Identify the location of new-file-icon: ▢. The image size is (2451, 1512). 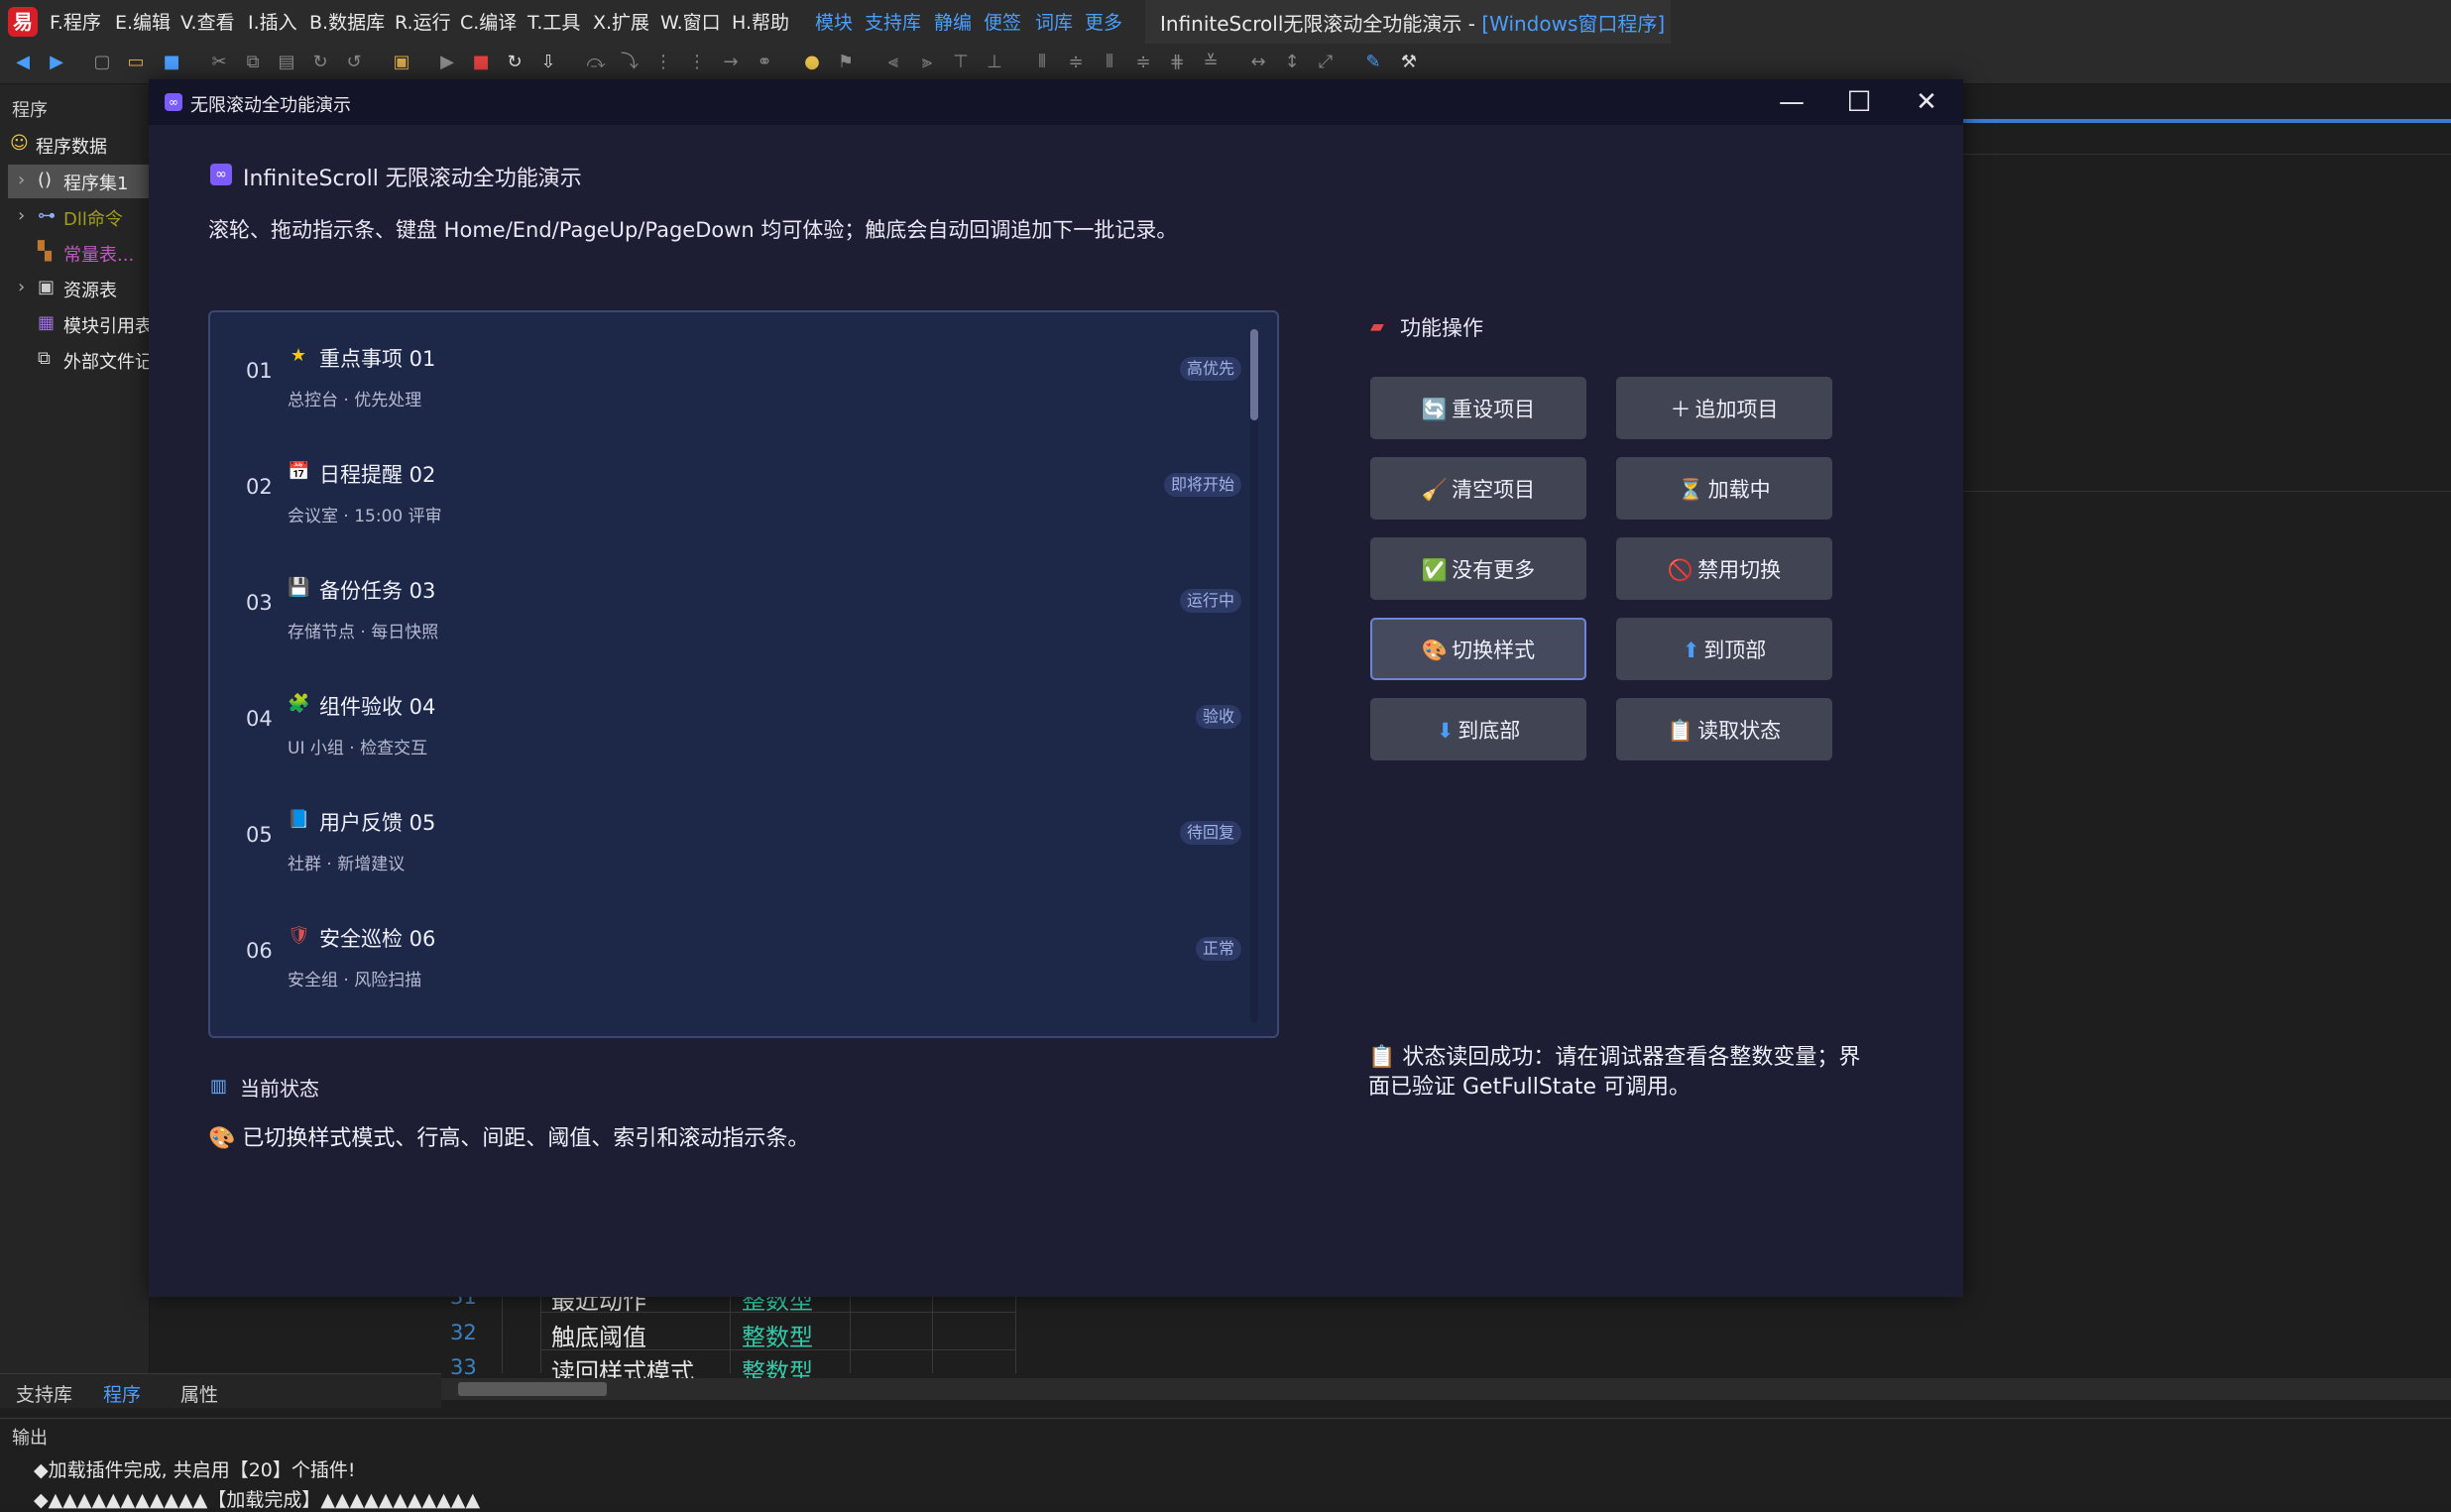
(102, 62).